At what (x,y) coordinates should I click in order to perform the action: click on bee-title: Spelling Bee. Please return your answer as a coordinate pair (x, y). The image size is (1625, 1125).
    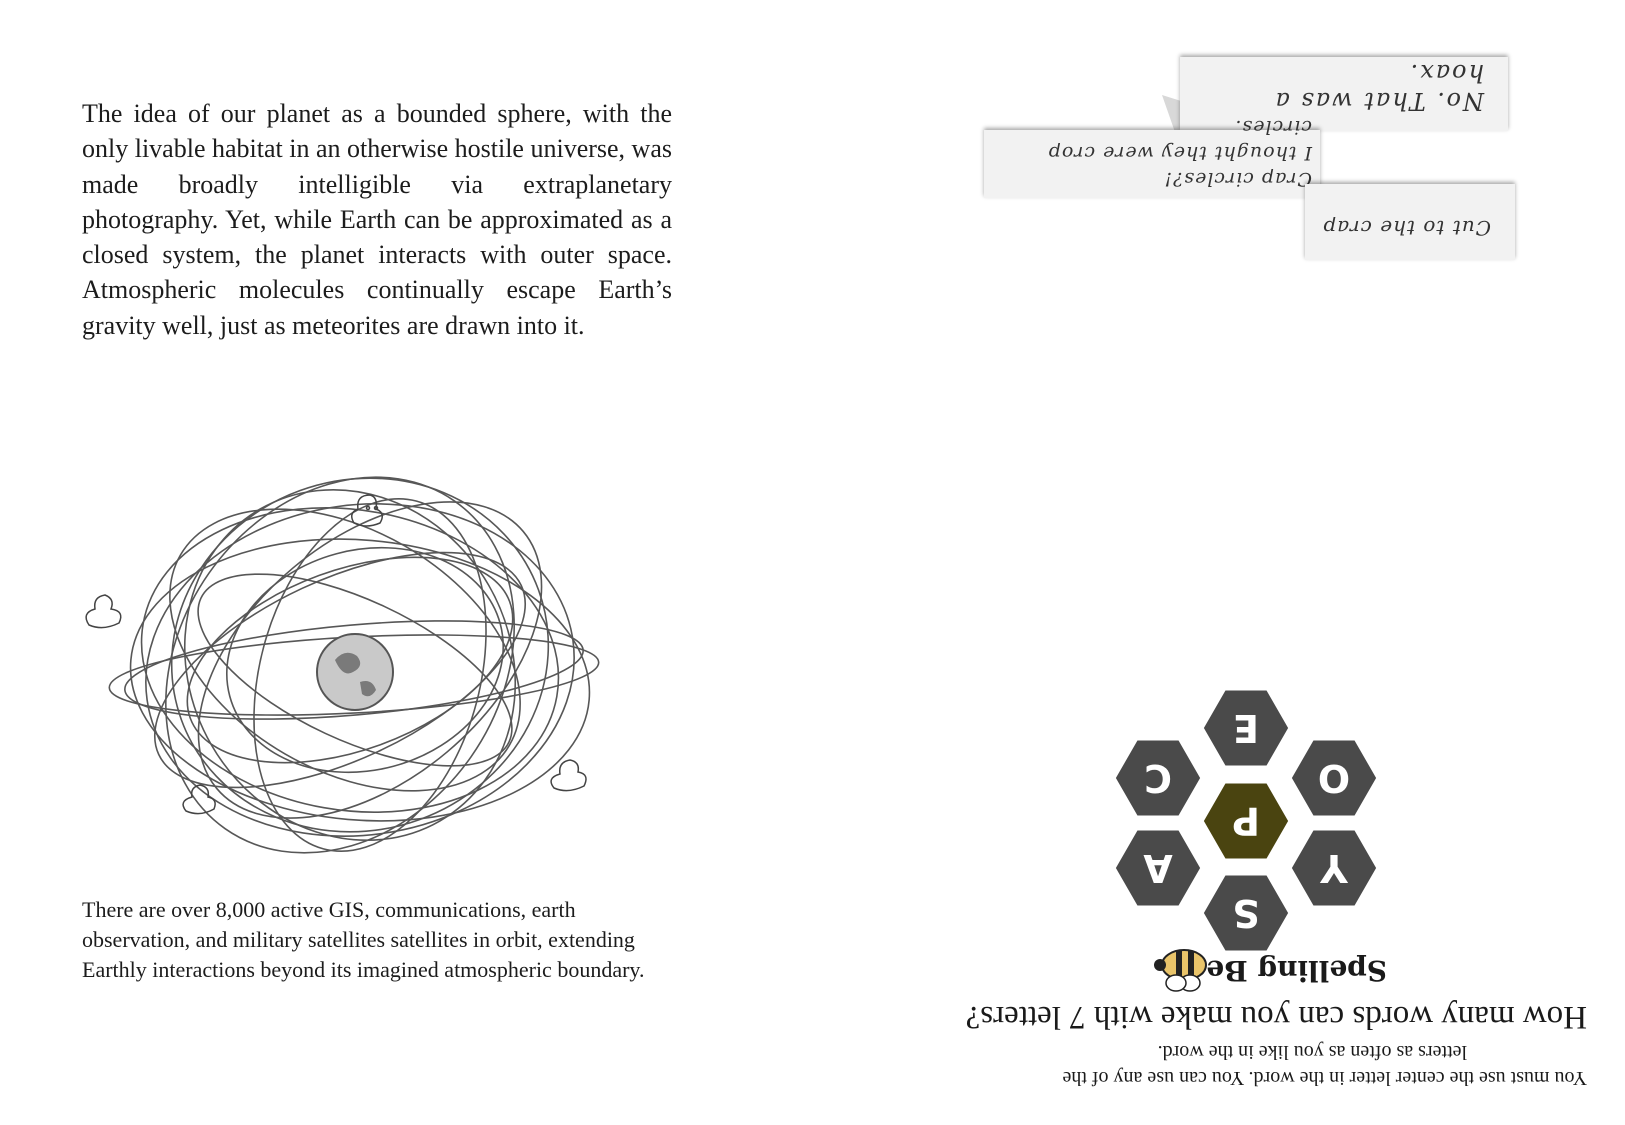
    Looking at the image, I should click on (1287, 970).